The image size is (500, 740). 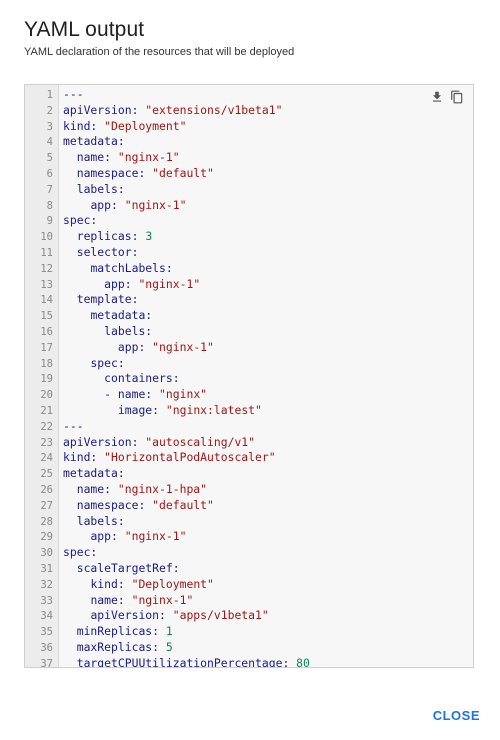 I want to click on code-line: 28 labels:, so click(x=249, y=522).